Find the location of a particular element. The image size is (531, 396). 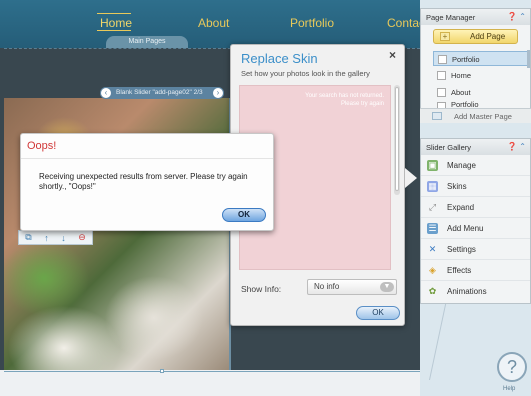

animations-icon: ✿ is located at coordinates (432, 291).